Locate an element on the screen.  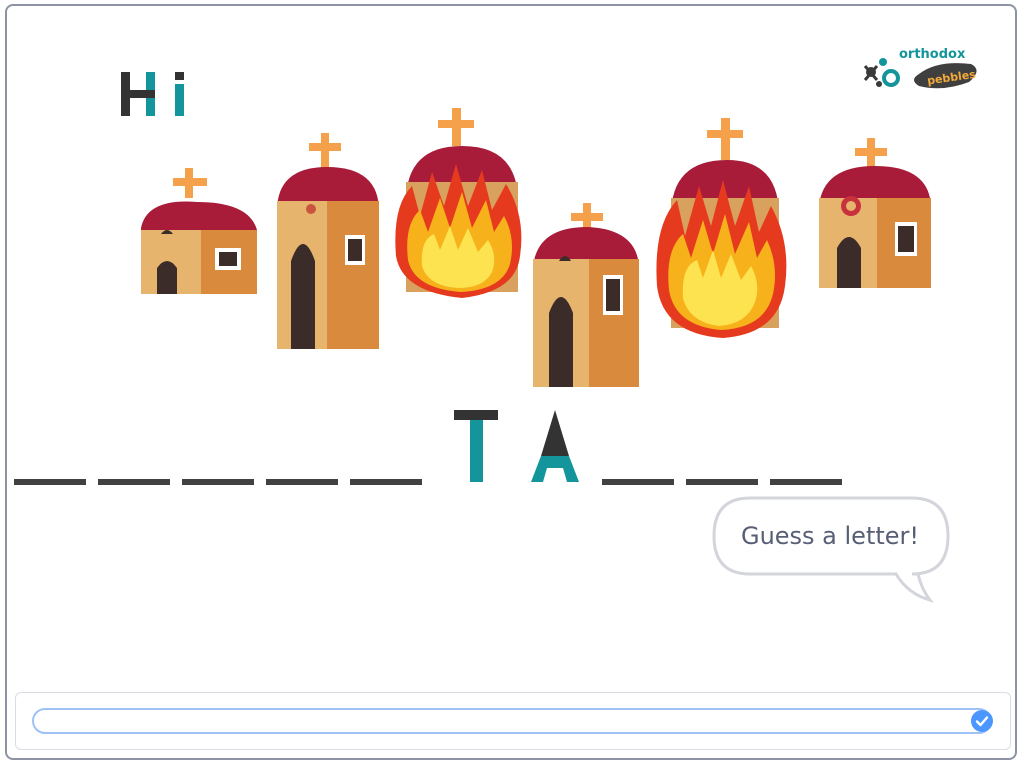
greeting-letter-i: i is located at coordinates (180, 93).